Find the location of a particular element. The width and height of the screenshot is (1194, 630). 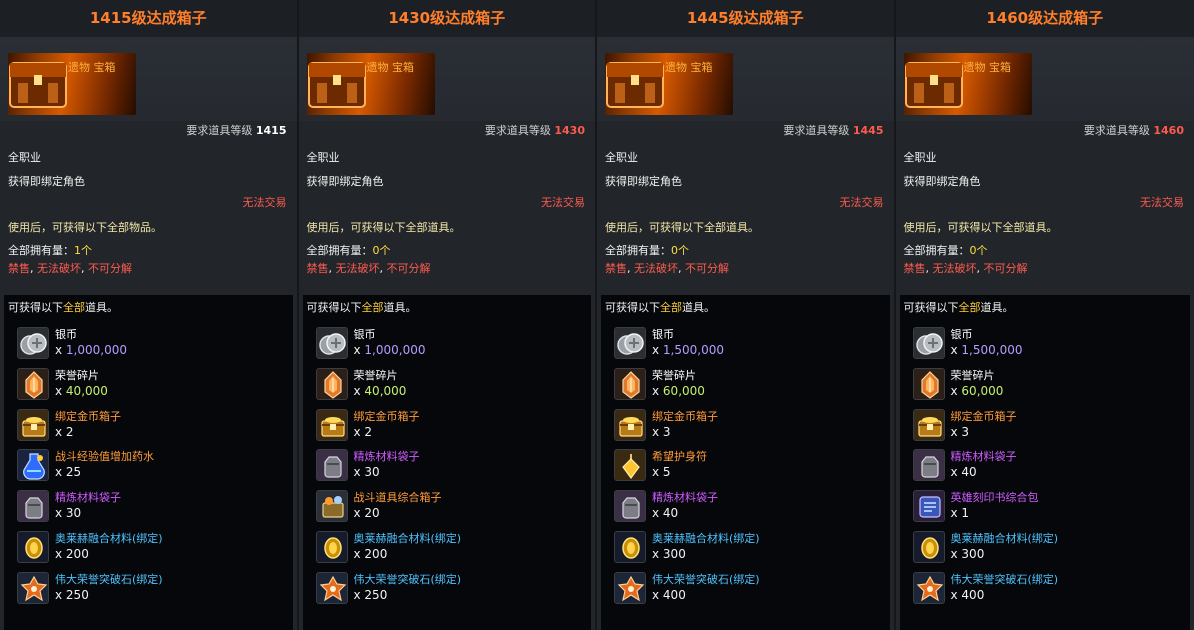

breakthrough-stone-icon is located at coordinates (331, 587).